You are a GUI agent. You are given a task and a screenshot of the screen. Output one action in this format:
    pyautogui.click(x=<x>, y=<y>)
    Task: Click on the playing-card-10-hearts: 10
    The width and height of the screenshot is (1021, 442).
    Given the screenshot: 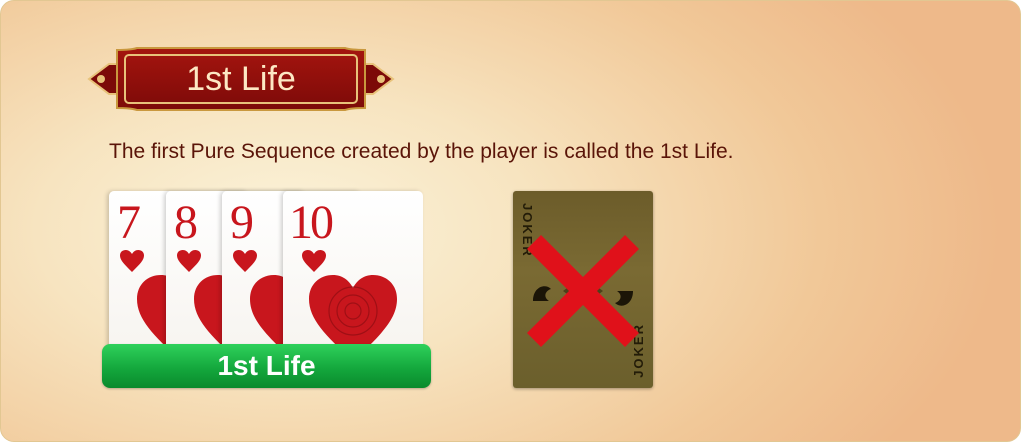 What is the action you would take?
    pyautogui.click(x=353, y=280)
    